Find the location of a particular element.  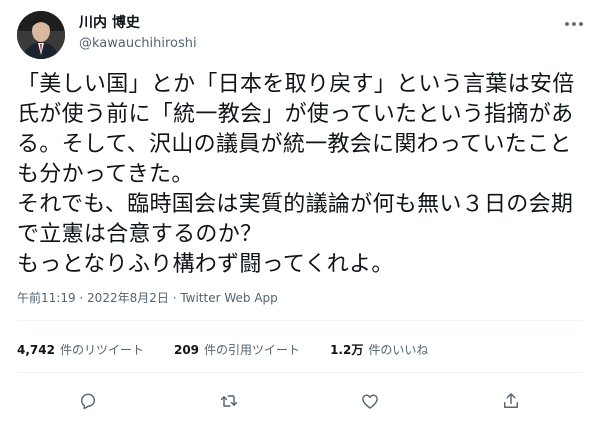

divider-bottom is located at coordinates (300, 372).